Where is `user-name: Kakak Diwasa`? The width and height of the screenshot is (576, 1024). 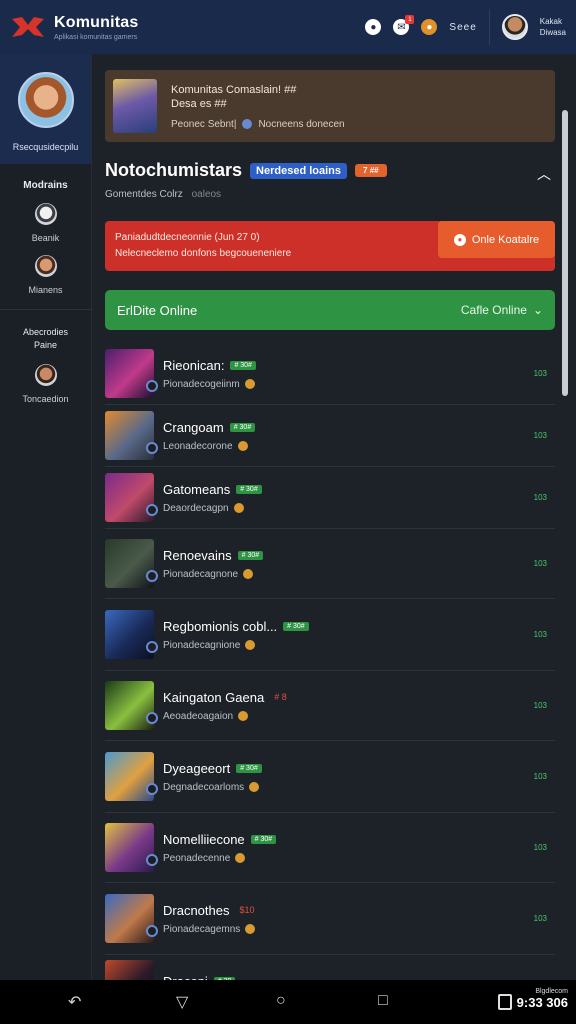
user-name: Kakak Diwasa is located at coordinates (553, 27).